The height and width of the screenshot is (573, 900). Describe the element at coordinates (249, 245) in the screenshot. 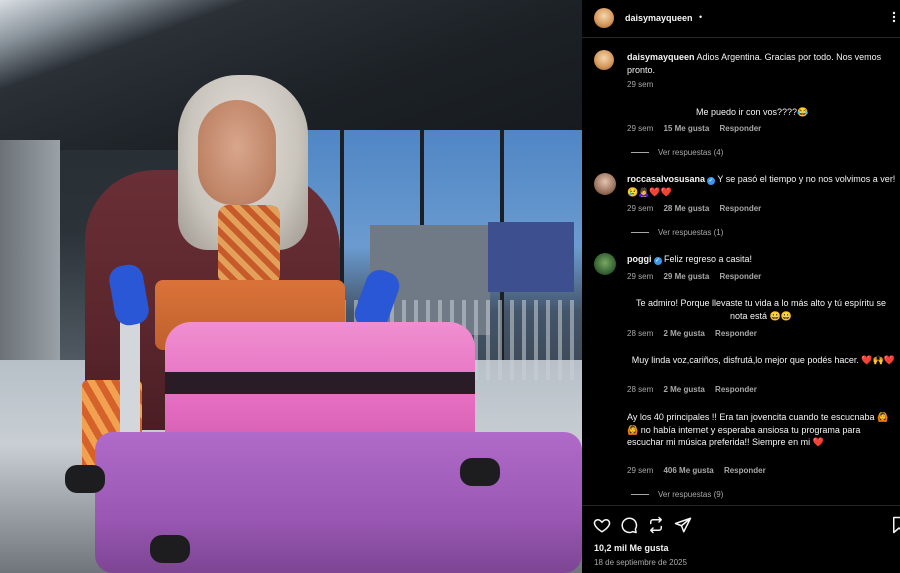

I see `photo-scarf` at that location.